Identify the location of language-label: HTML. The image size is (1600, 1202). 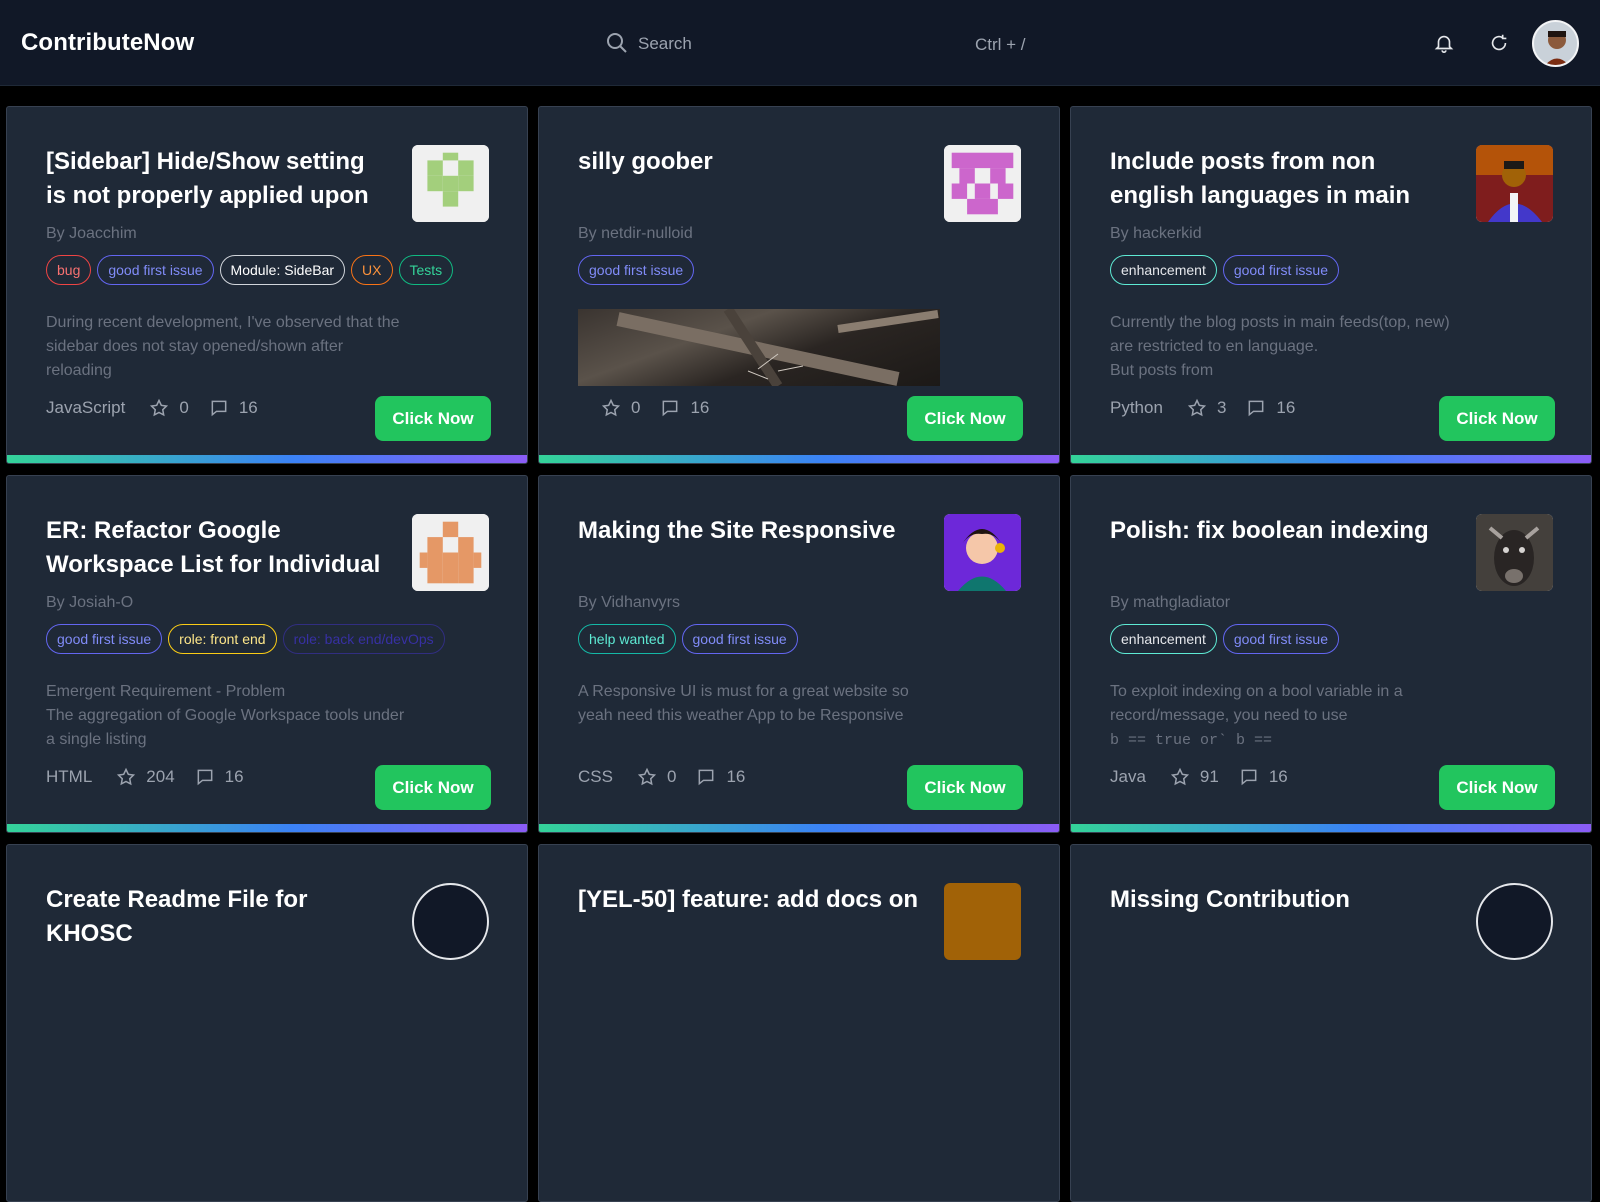
(69, 776).